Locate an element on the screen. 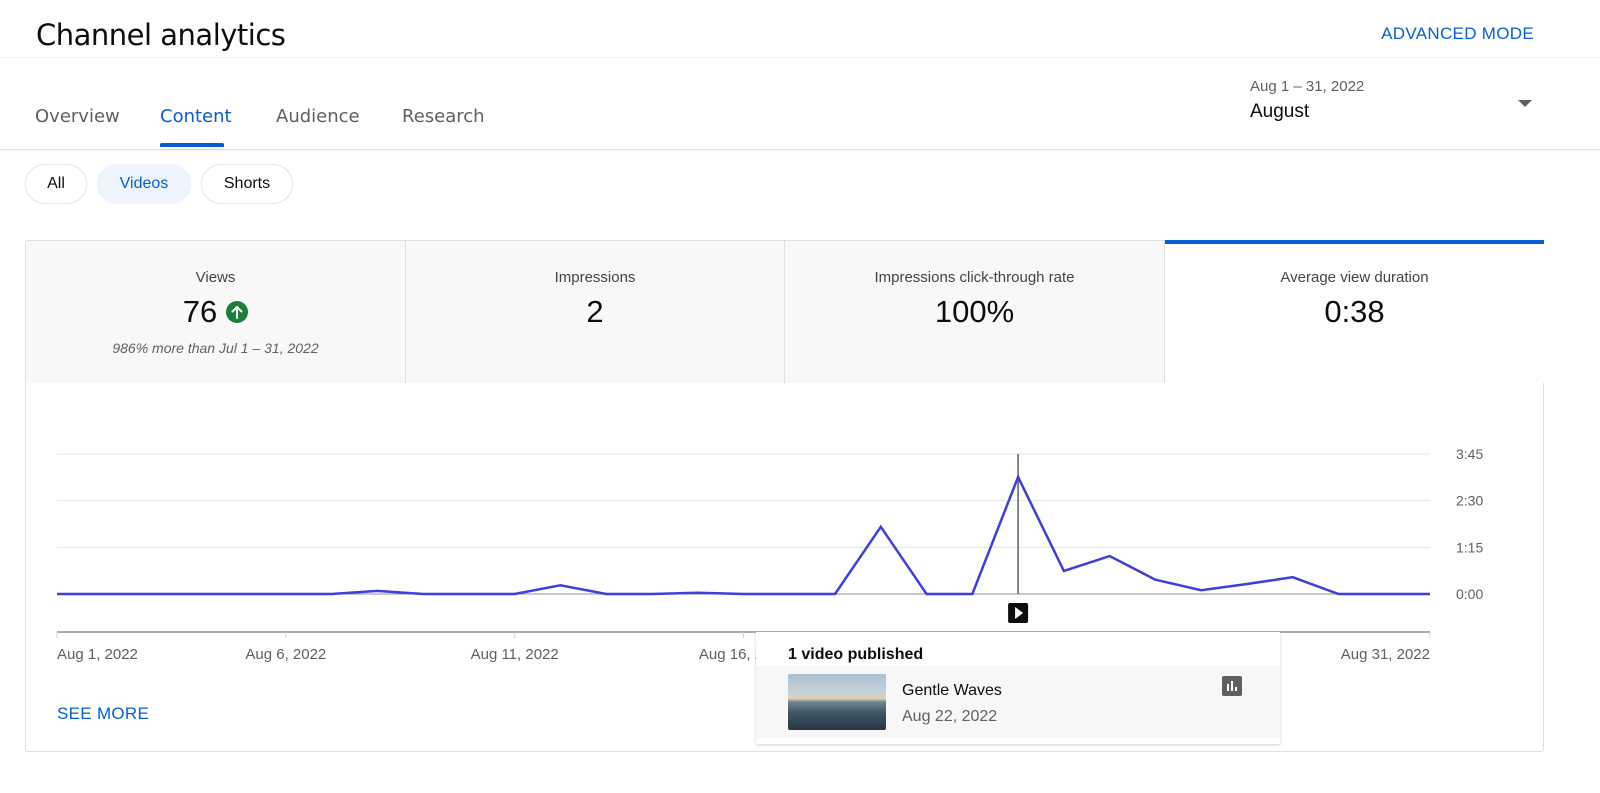 This screenshot has height=793, width=1600. advanced-mode-button: ADVANCED MODE is located at coordinates (1457, 34).